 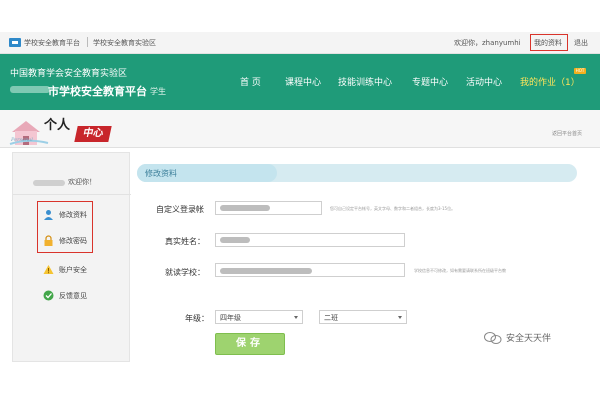 What do you see at coordinates (250, 344) in the screenshot?
I see `save-button: 保存` at bounding box center [250, 344].